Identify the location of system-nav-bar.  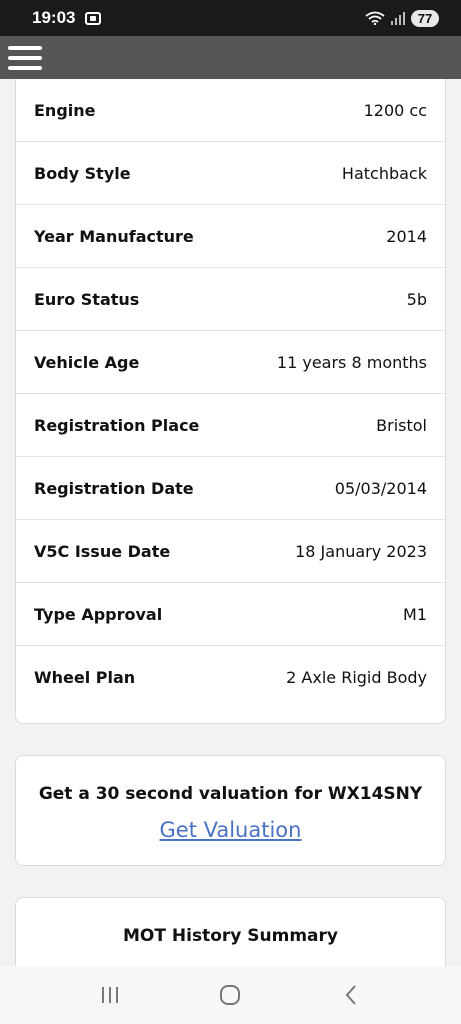
(230, 995).